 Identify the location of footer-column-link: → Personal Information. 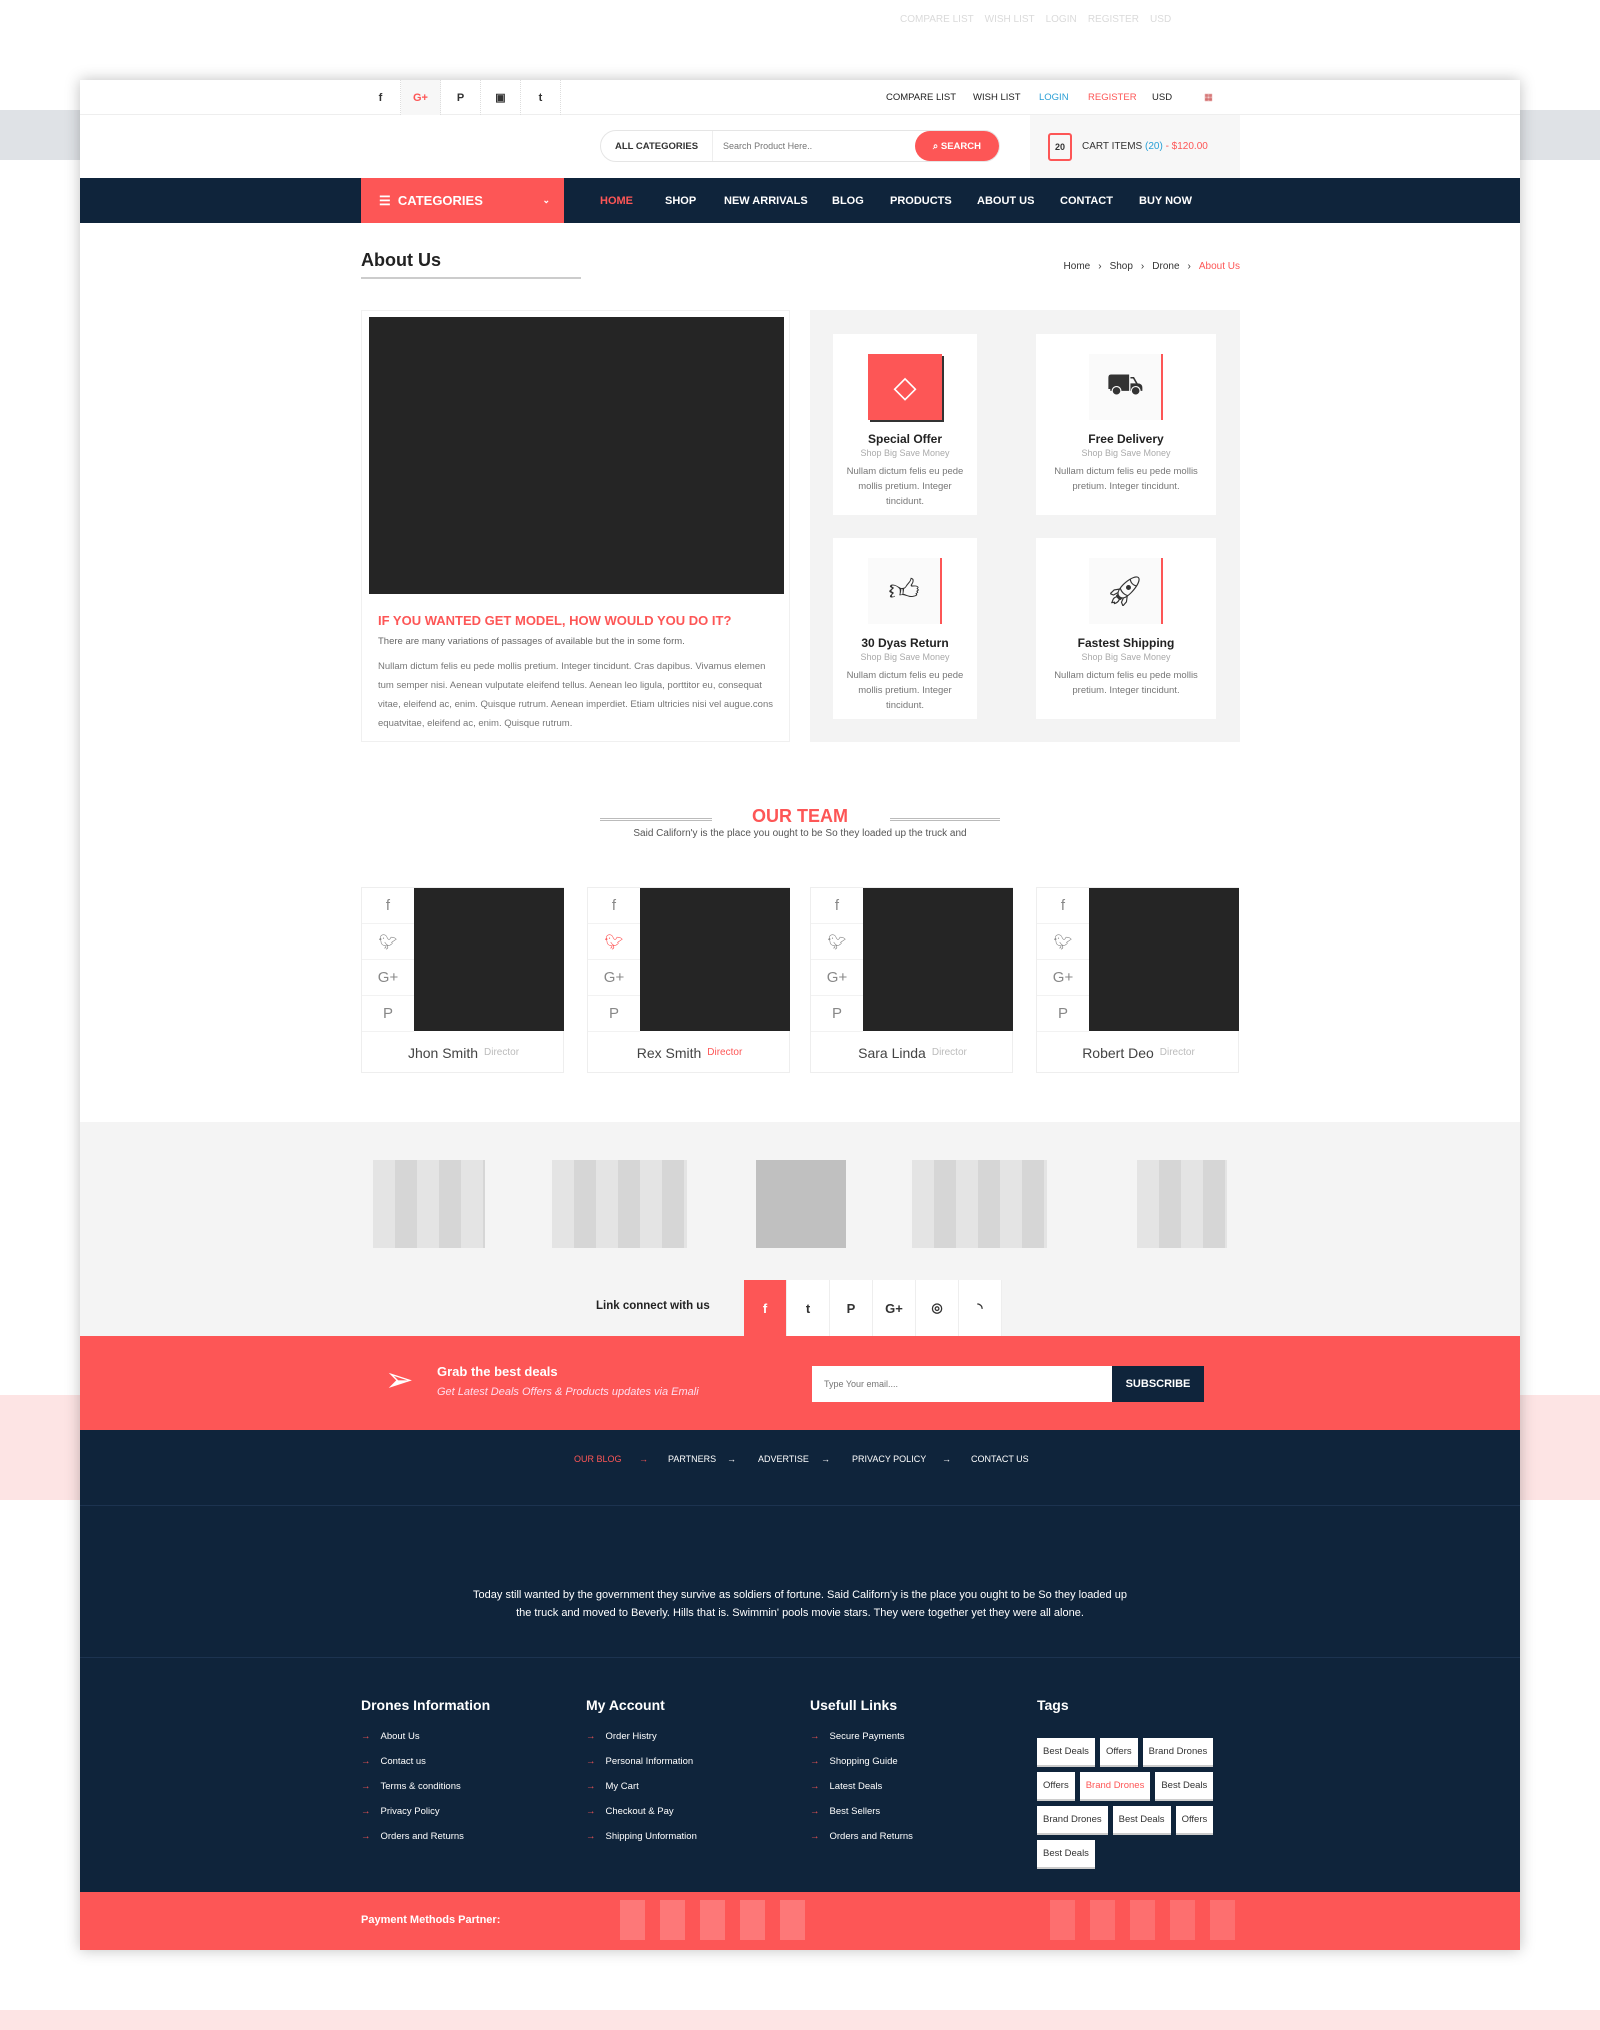
(641, 1761).